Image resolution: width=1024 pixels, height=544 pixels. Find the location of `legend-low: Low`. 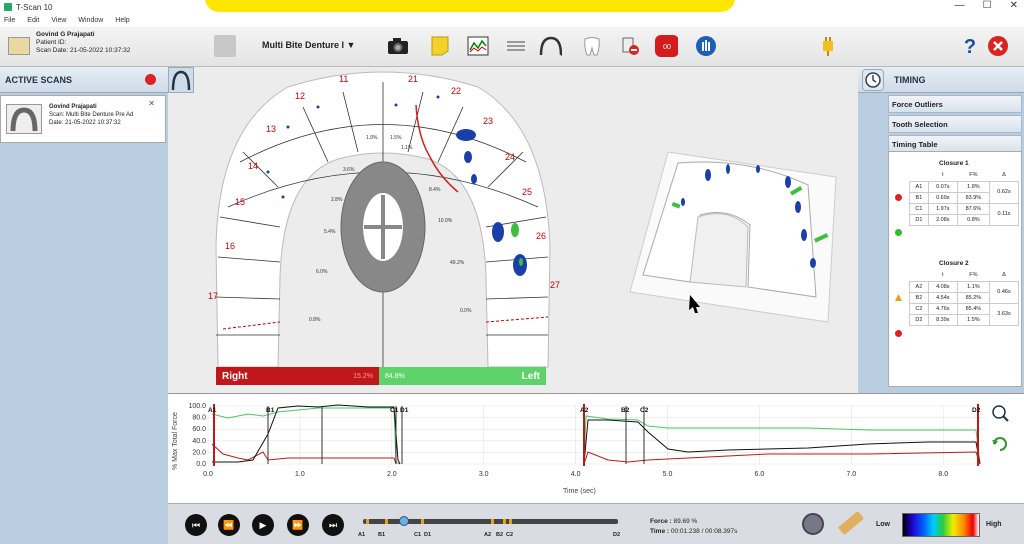

legend-low: Low is located at coordinates (883, 524).